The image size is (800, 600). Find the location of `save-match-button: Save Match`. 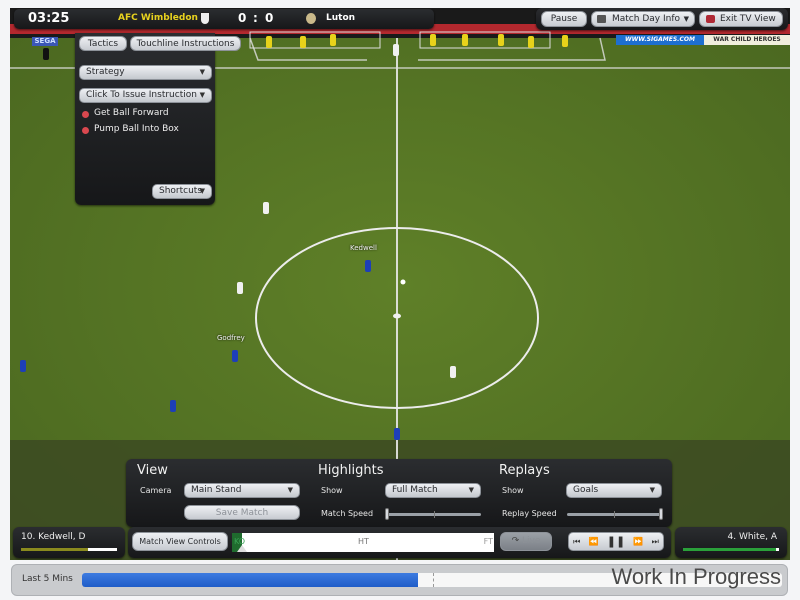

save-match-button: Save Match is located at coordinates (242, 512).